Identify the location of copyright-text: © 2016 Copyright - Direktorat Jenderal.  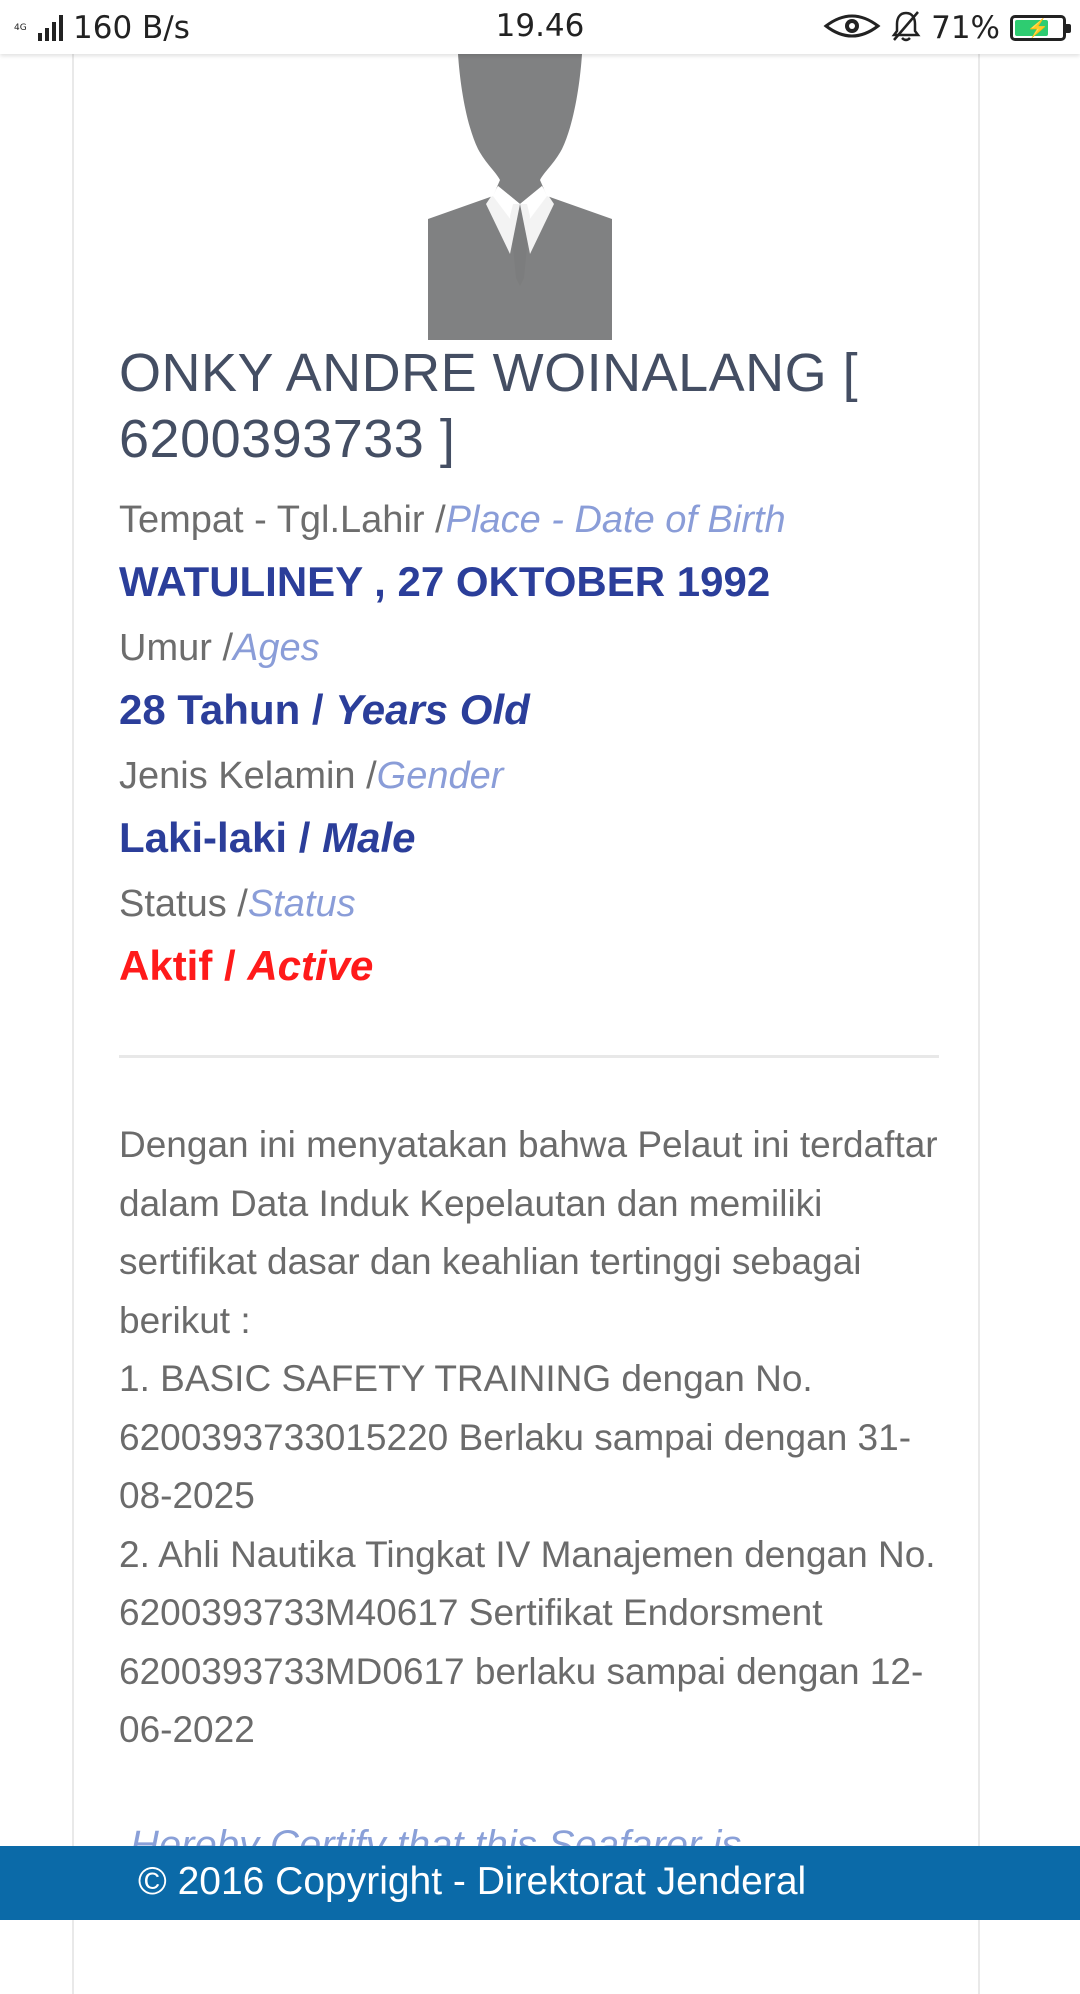
(472, 1881).